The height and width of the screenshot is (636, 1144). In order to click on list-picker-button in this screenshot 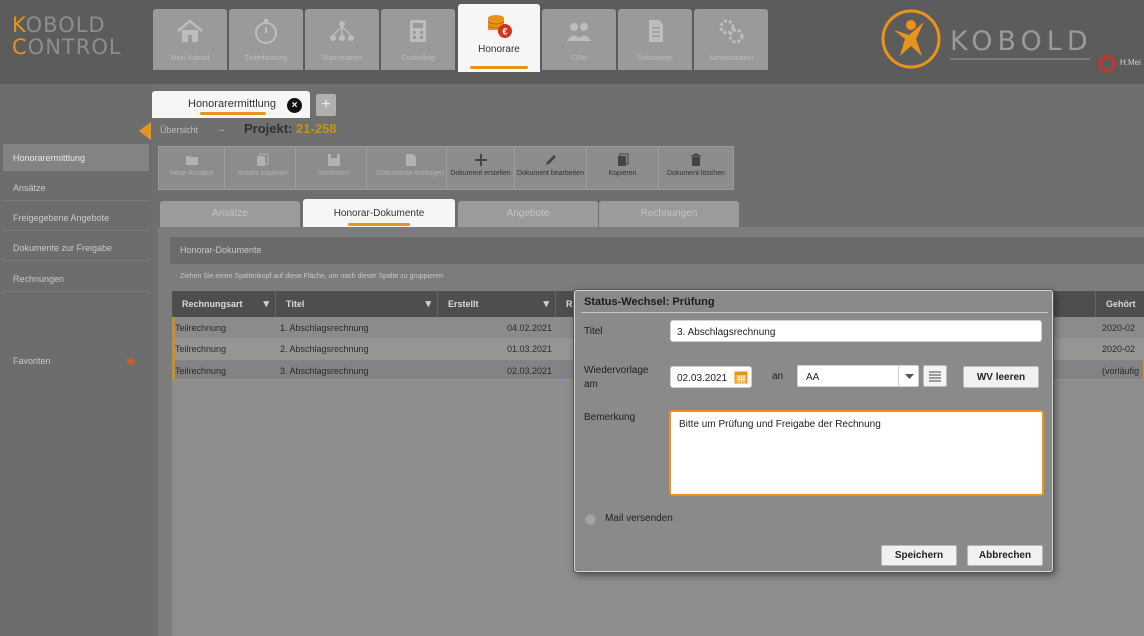, I will do `click(935, 376)`.